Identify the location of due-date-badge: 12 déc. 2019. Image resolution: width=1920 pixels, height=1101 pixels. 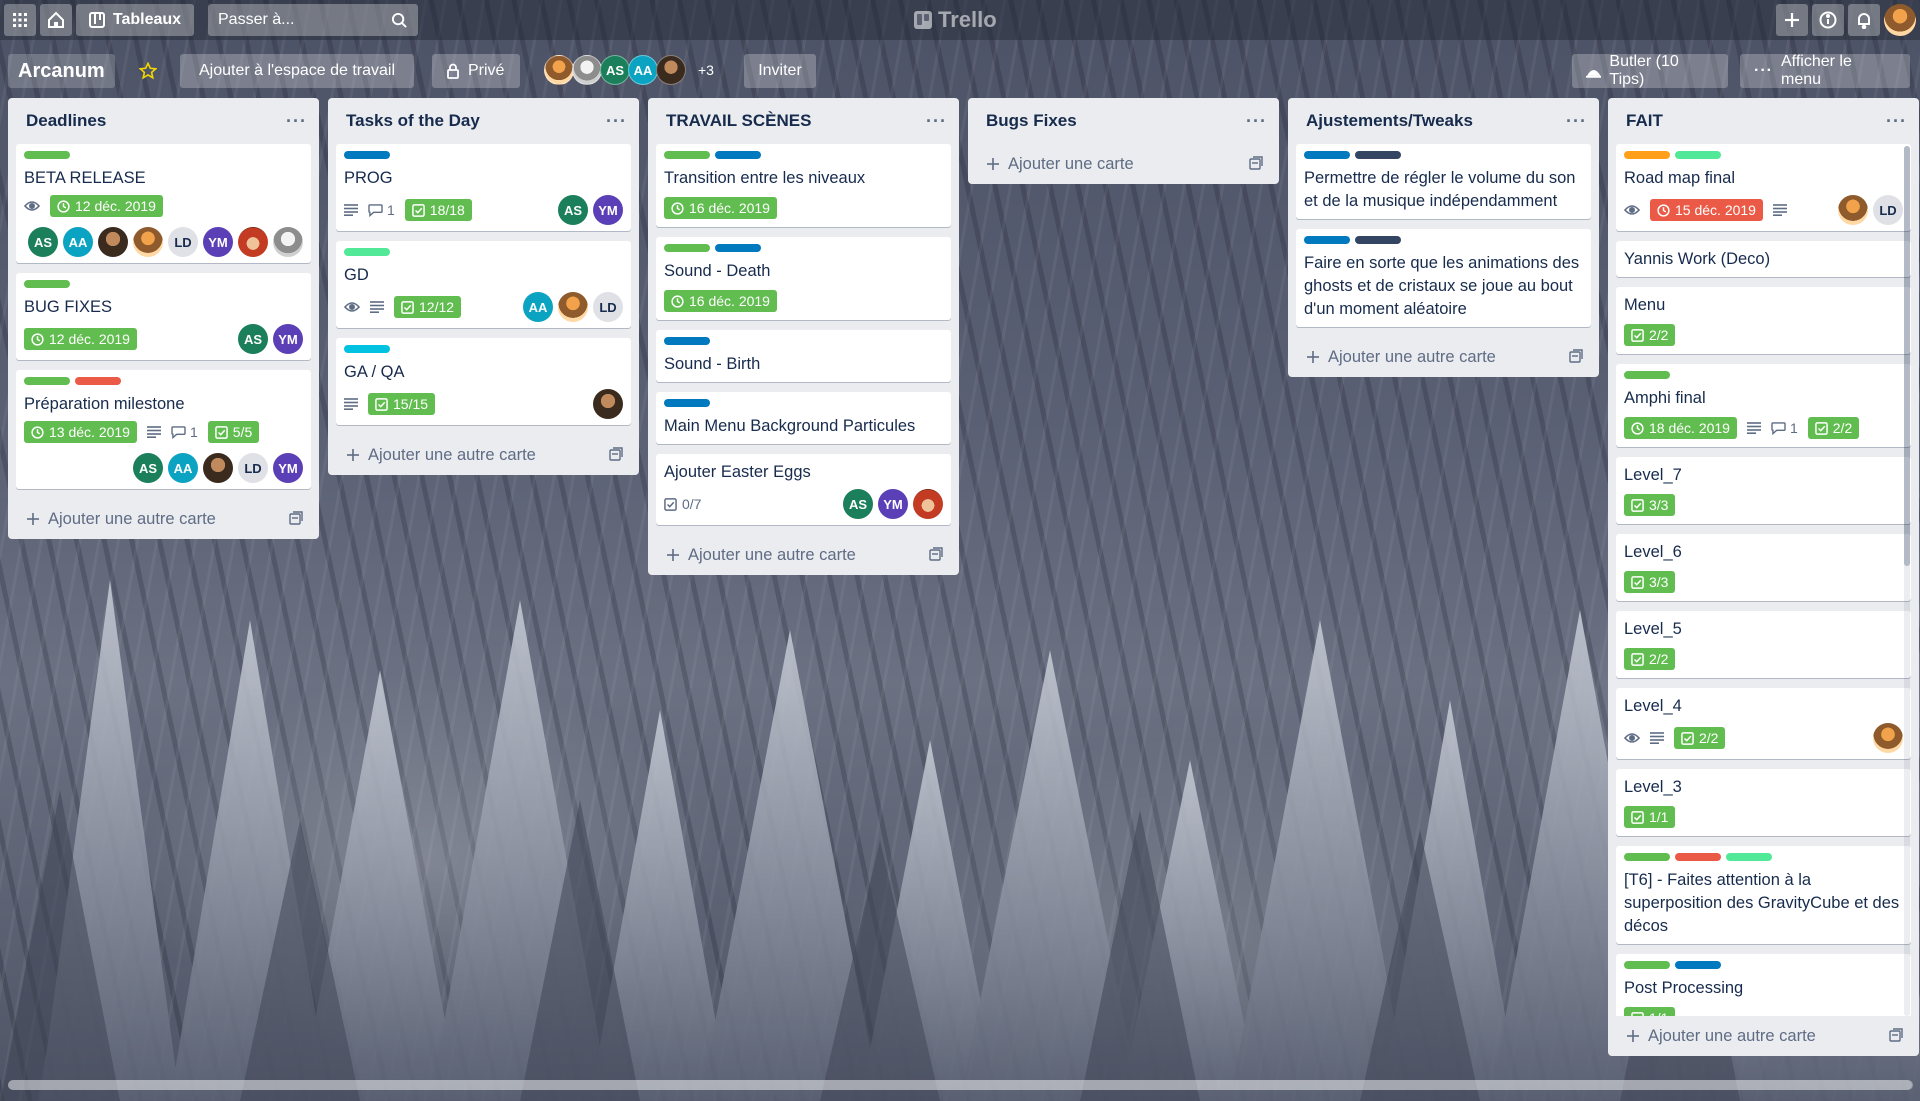
(106, 206).